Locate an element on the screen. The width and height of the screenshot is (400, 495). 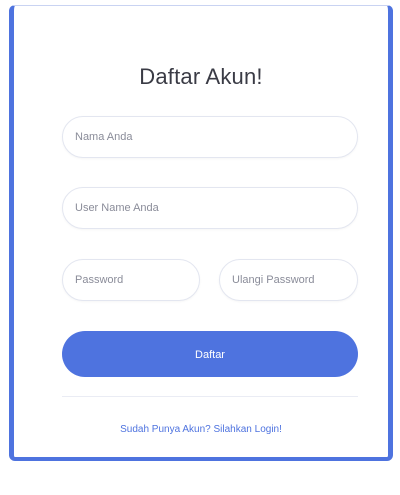
password-field is located at coordinates (131, 280).